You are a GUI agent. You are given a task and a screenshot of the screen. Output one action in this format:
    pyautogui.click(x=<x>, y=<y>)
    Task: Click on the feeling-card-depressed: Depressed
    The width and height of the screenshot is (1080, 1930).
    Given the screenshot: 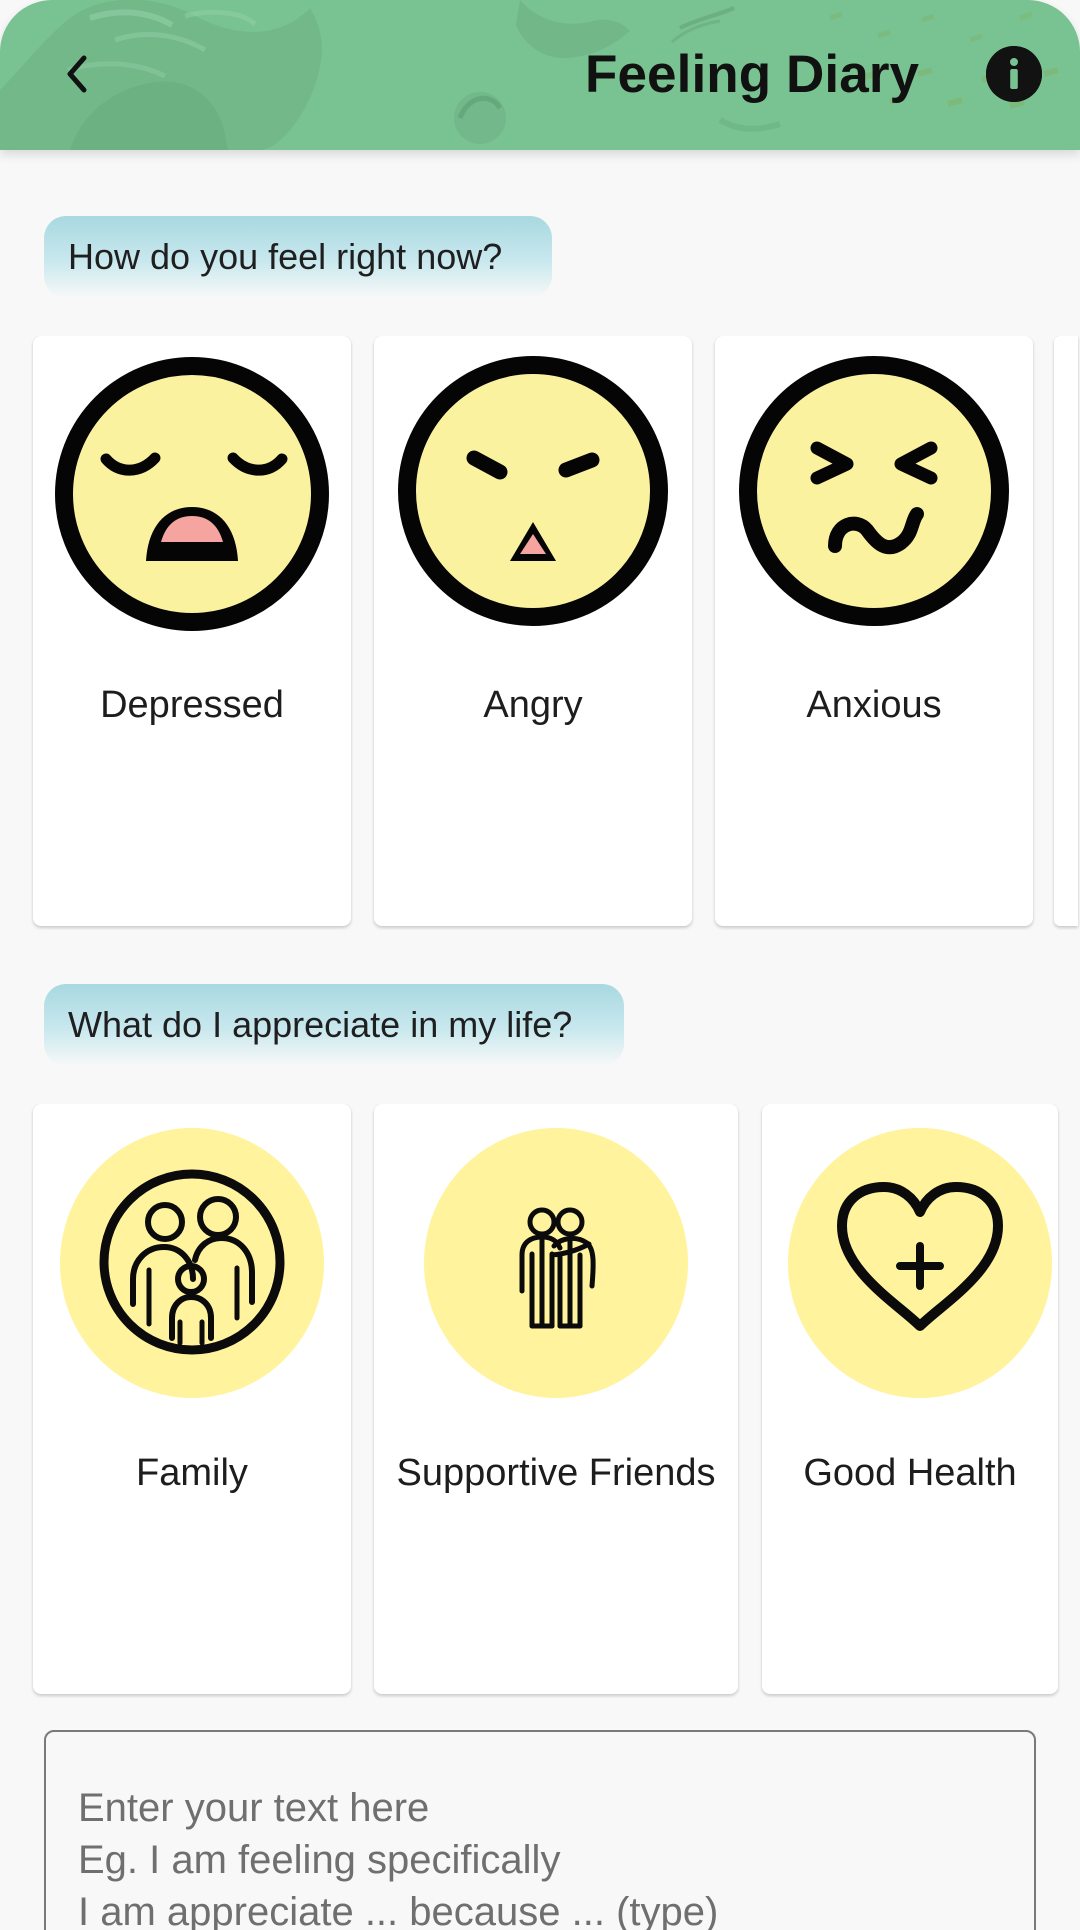 What is the action you would take?
    pyautogui.click(x=192, y=631)
    